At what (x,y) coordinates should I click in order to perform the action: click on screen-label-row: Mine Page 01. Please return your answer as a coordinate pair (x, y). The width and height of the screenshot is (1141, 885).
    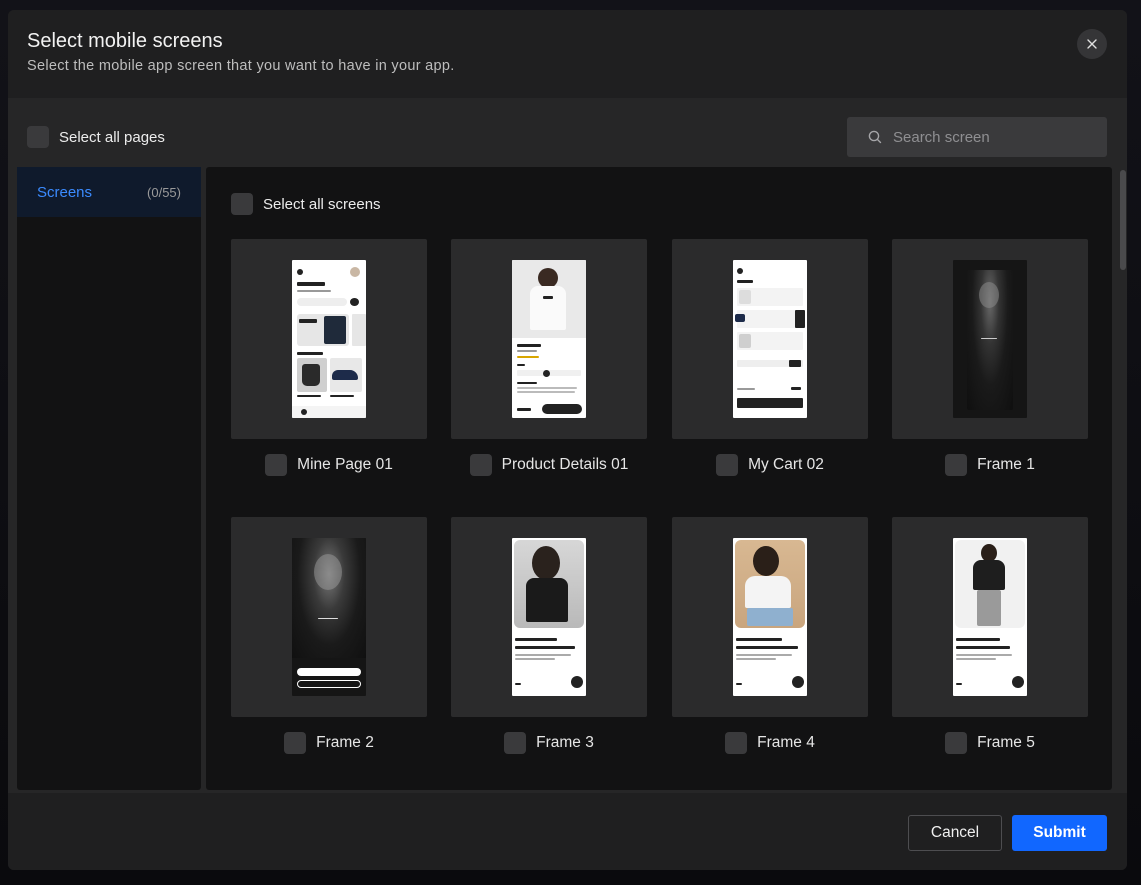
    Looking at the image, I should click on (329, 465).